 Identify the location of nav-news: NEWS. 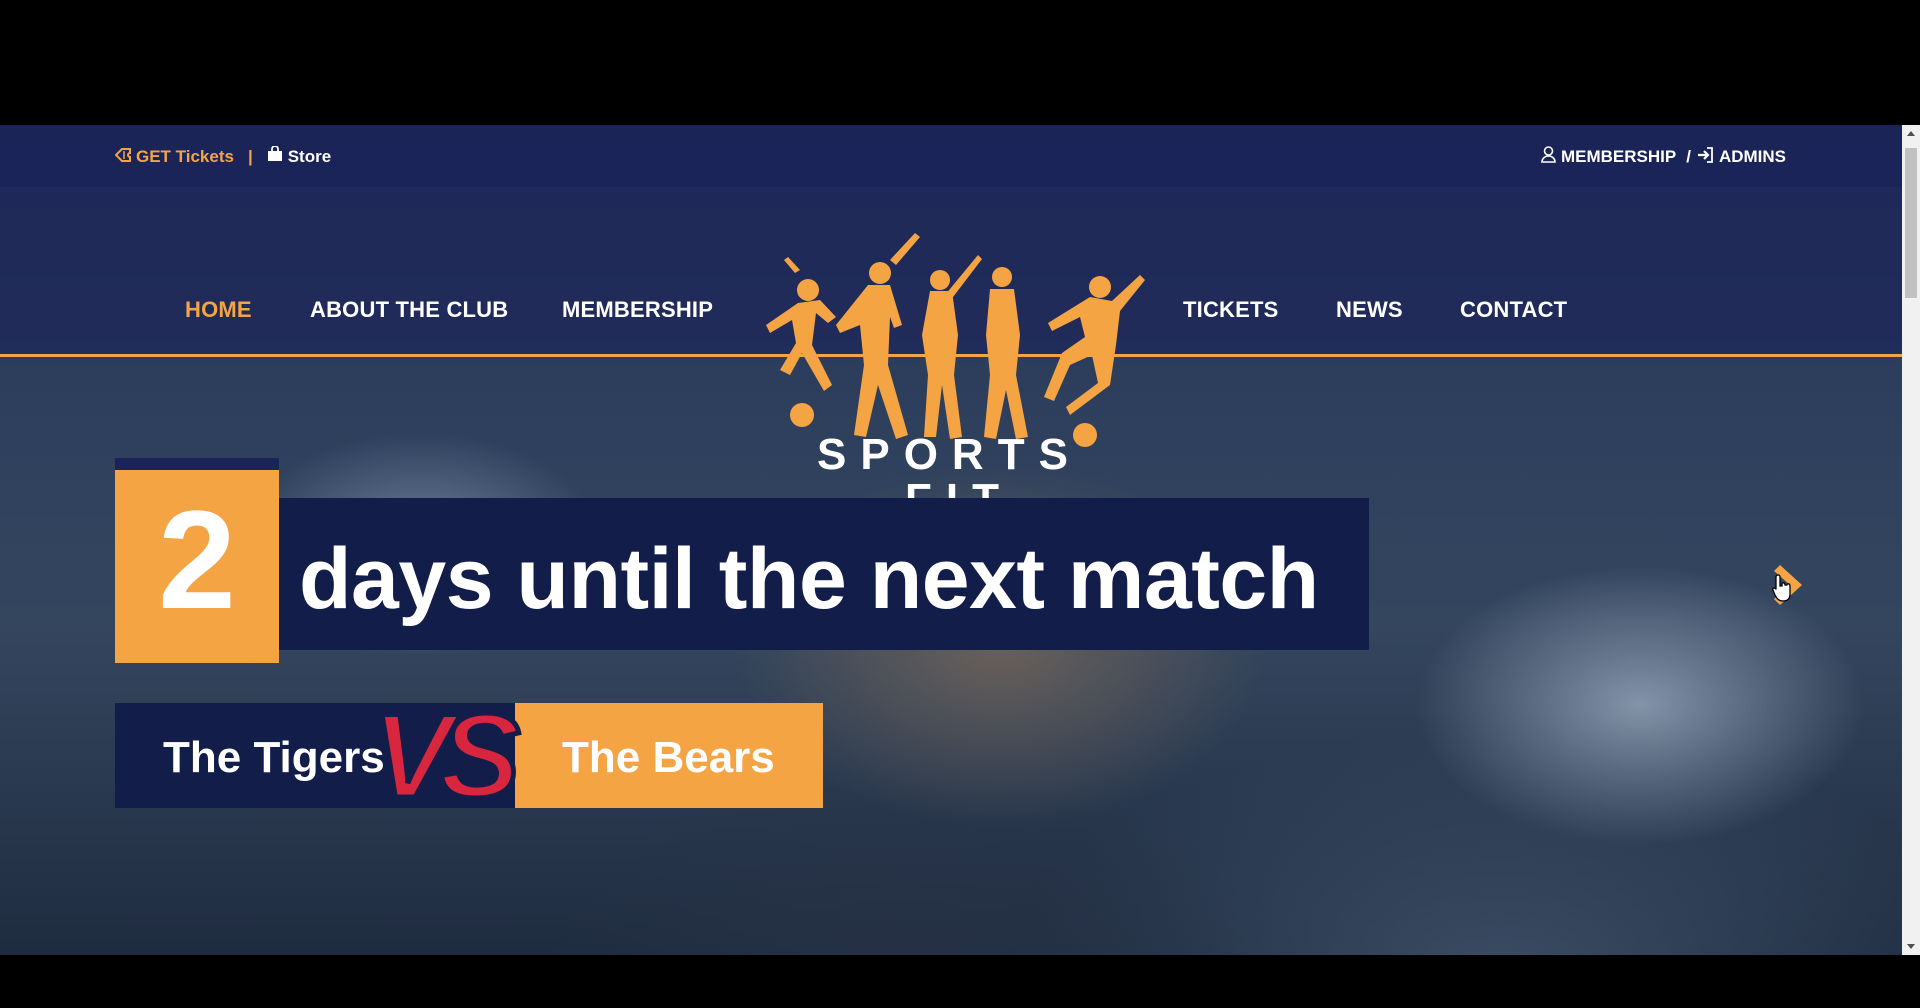
(1369, 310).